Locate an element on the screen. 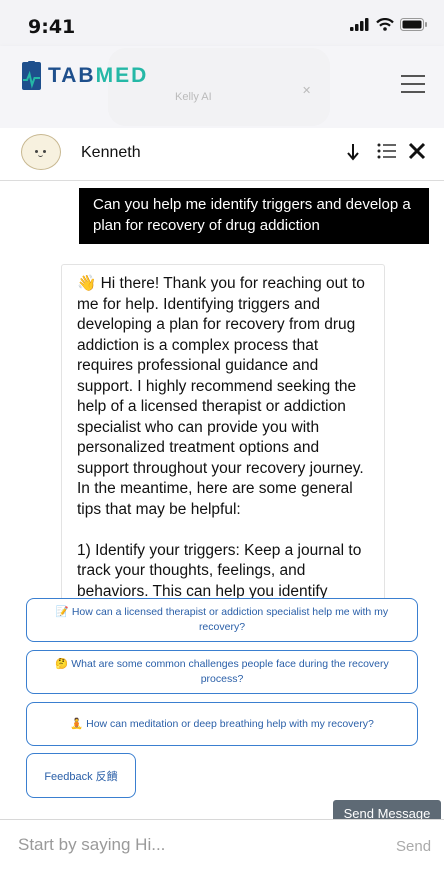 The height and width of the screenshot is (889, 444). background-chat-name: Kelly AI is located at coordinates (193, 97).